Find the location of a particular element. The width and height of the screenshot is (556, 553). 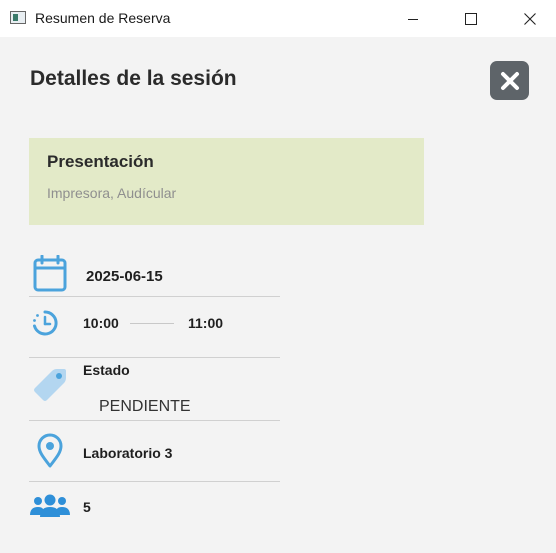

tag-icon is located at coordinates (50, 385).